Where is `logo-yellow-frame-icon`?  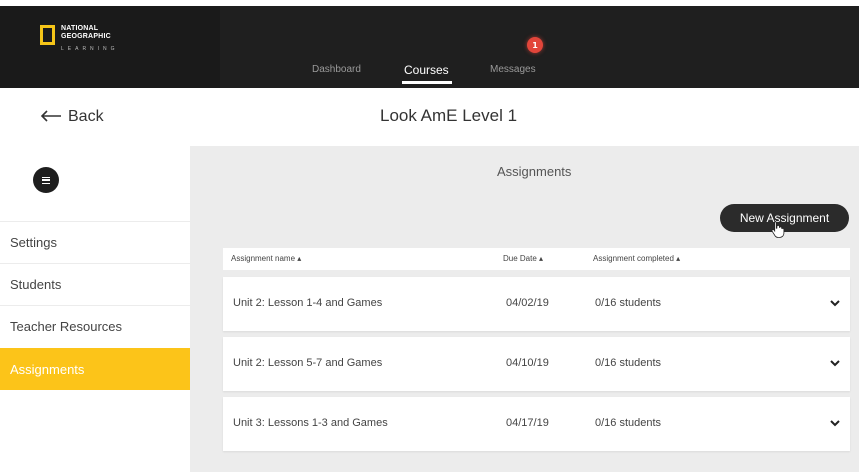
logo-yellow-frame-icon is located at coordinates (47, 35).